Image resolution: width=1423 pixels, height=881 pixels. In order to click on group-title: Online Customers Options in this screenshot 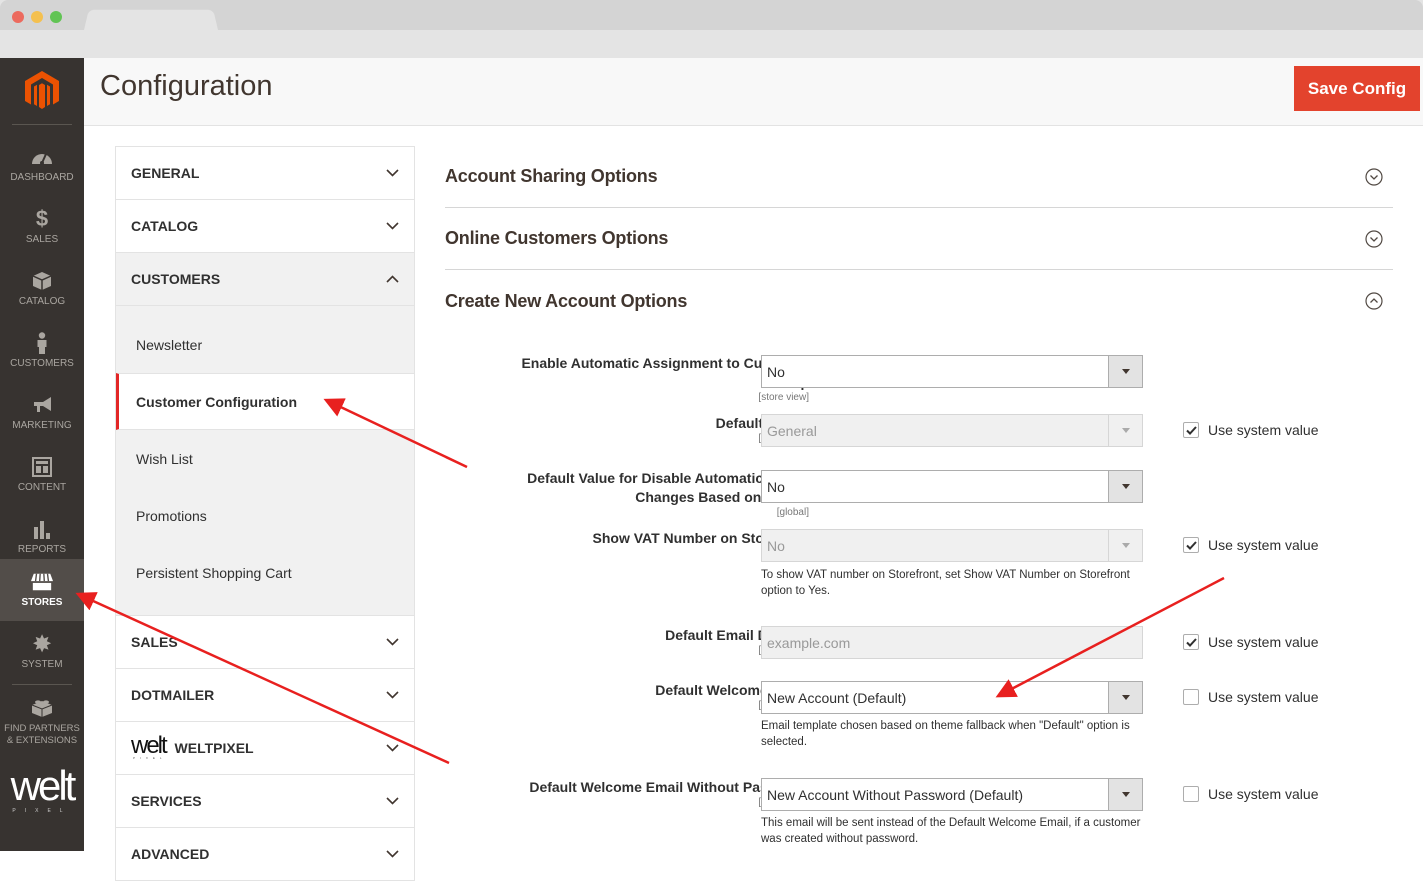, I will do `click(557, 238)`.